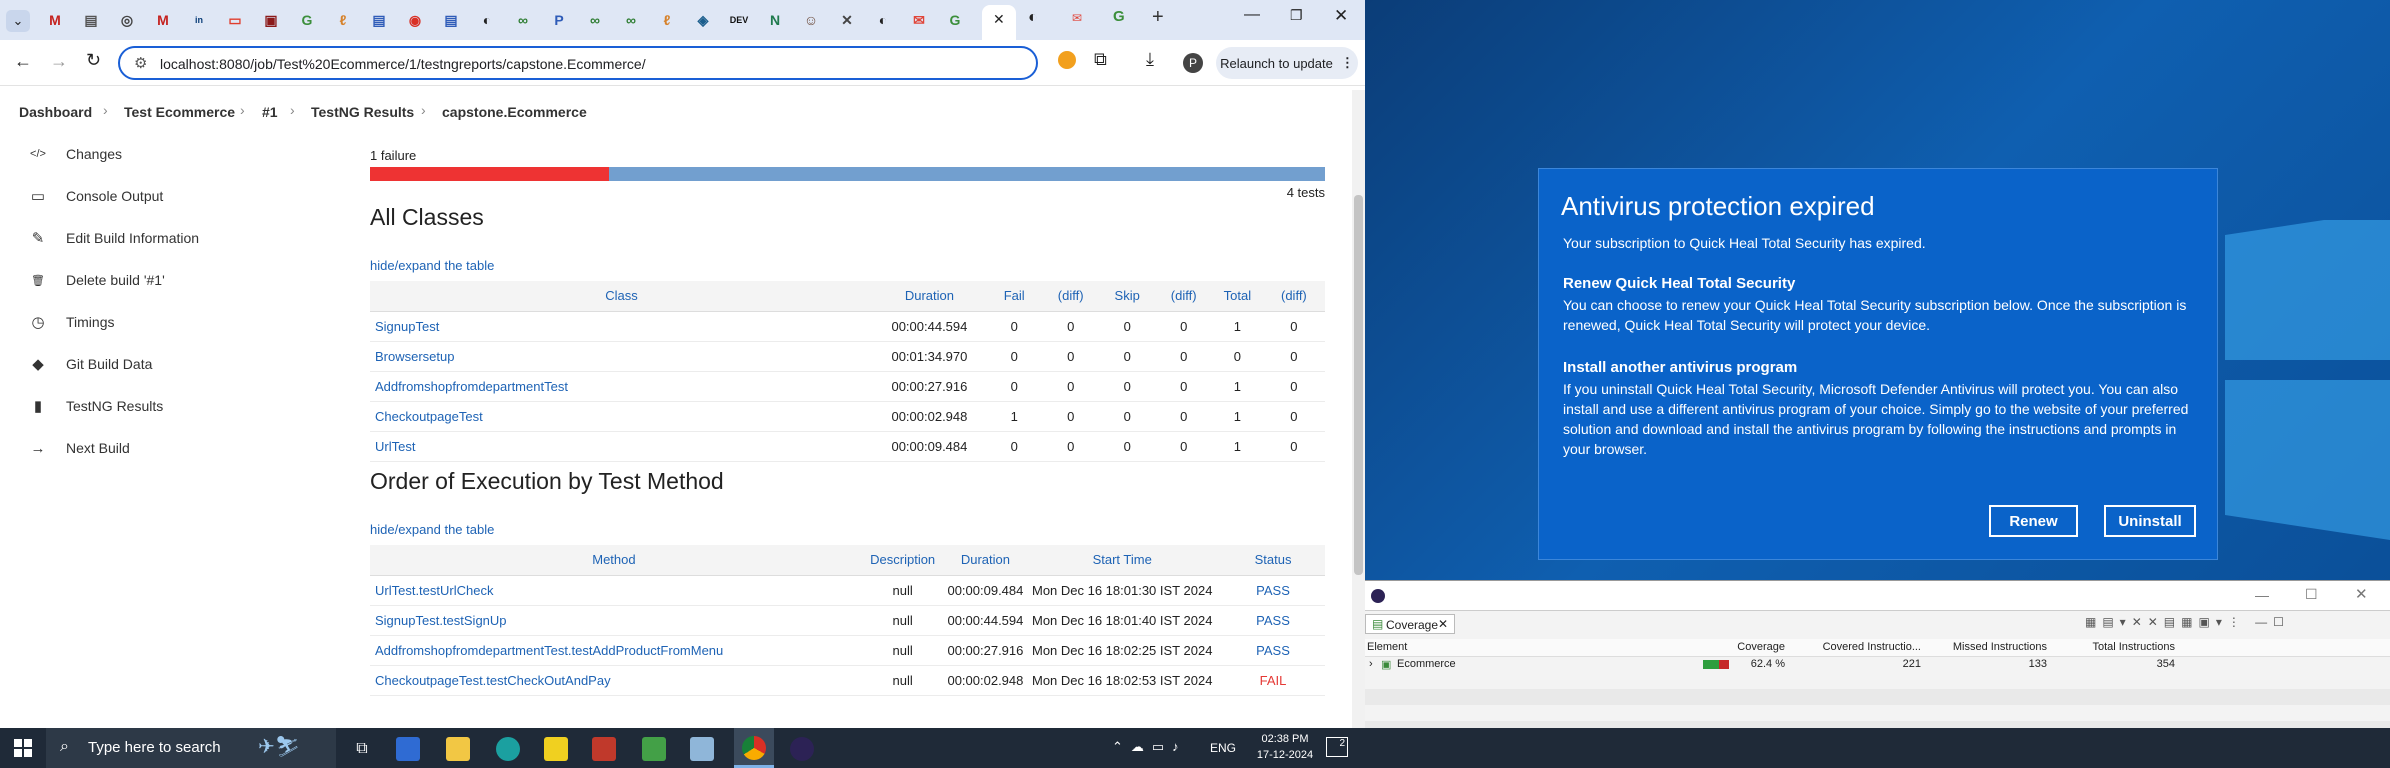  Describe the element at coordinates (2150, 521) in the screenshot. I see `uninstall-button: Uninstall` at that location.